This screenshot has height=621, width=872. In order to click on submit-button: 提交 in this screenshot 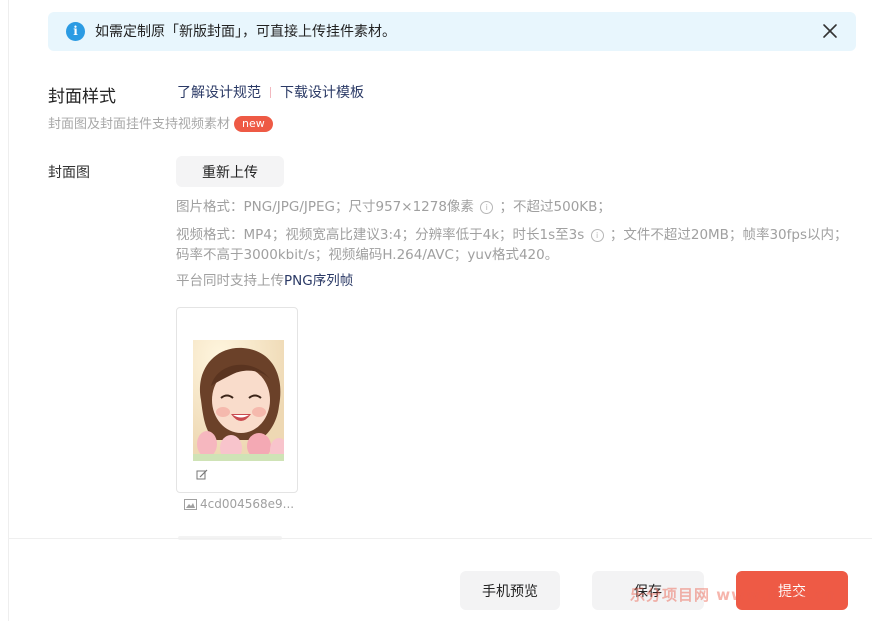, I will do `click(792, 590)`.